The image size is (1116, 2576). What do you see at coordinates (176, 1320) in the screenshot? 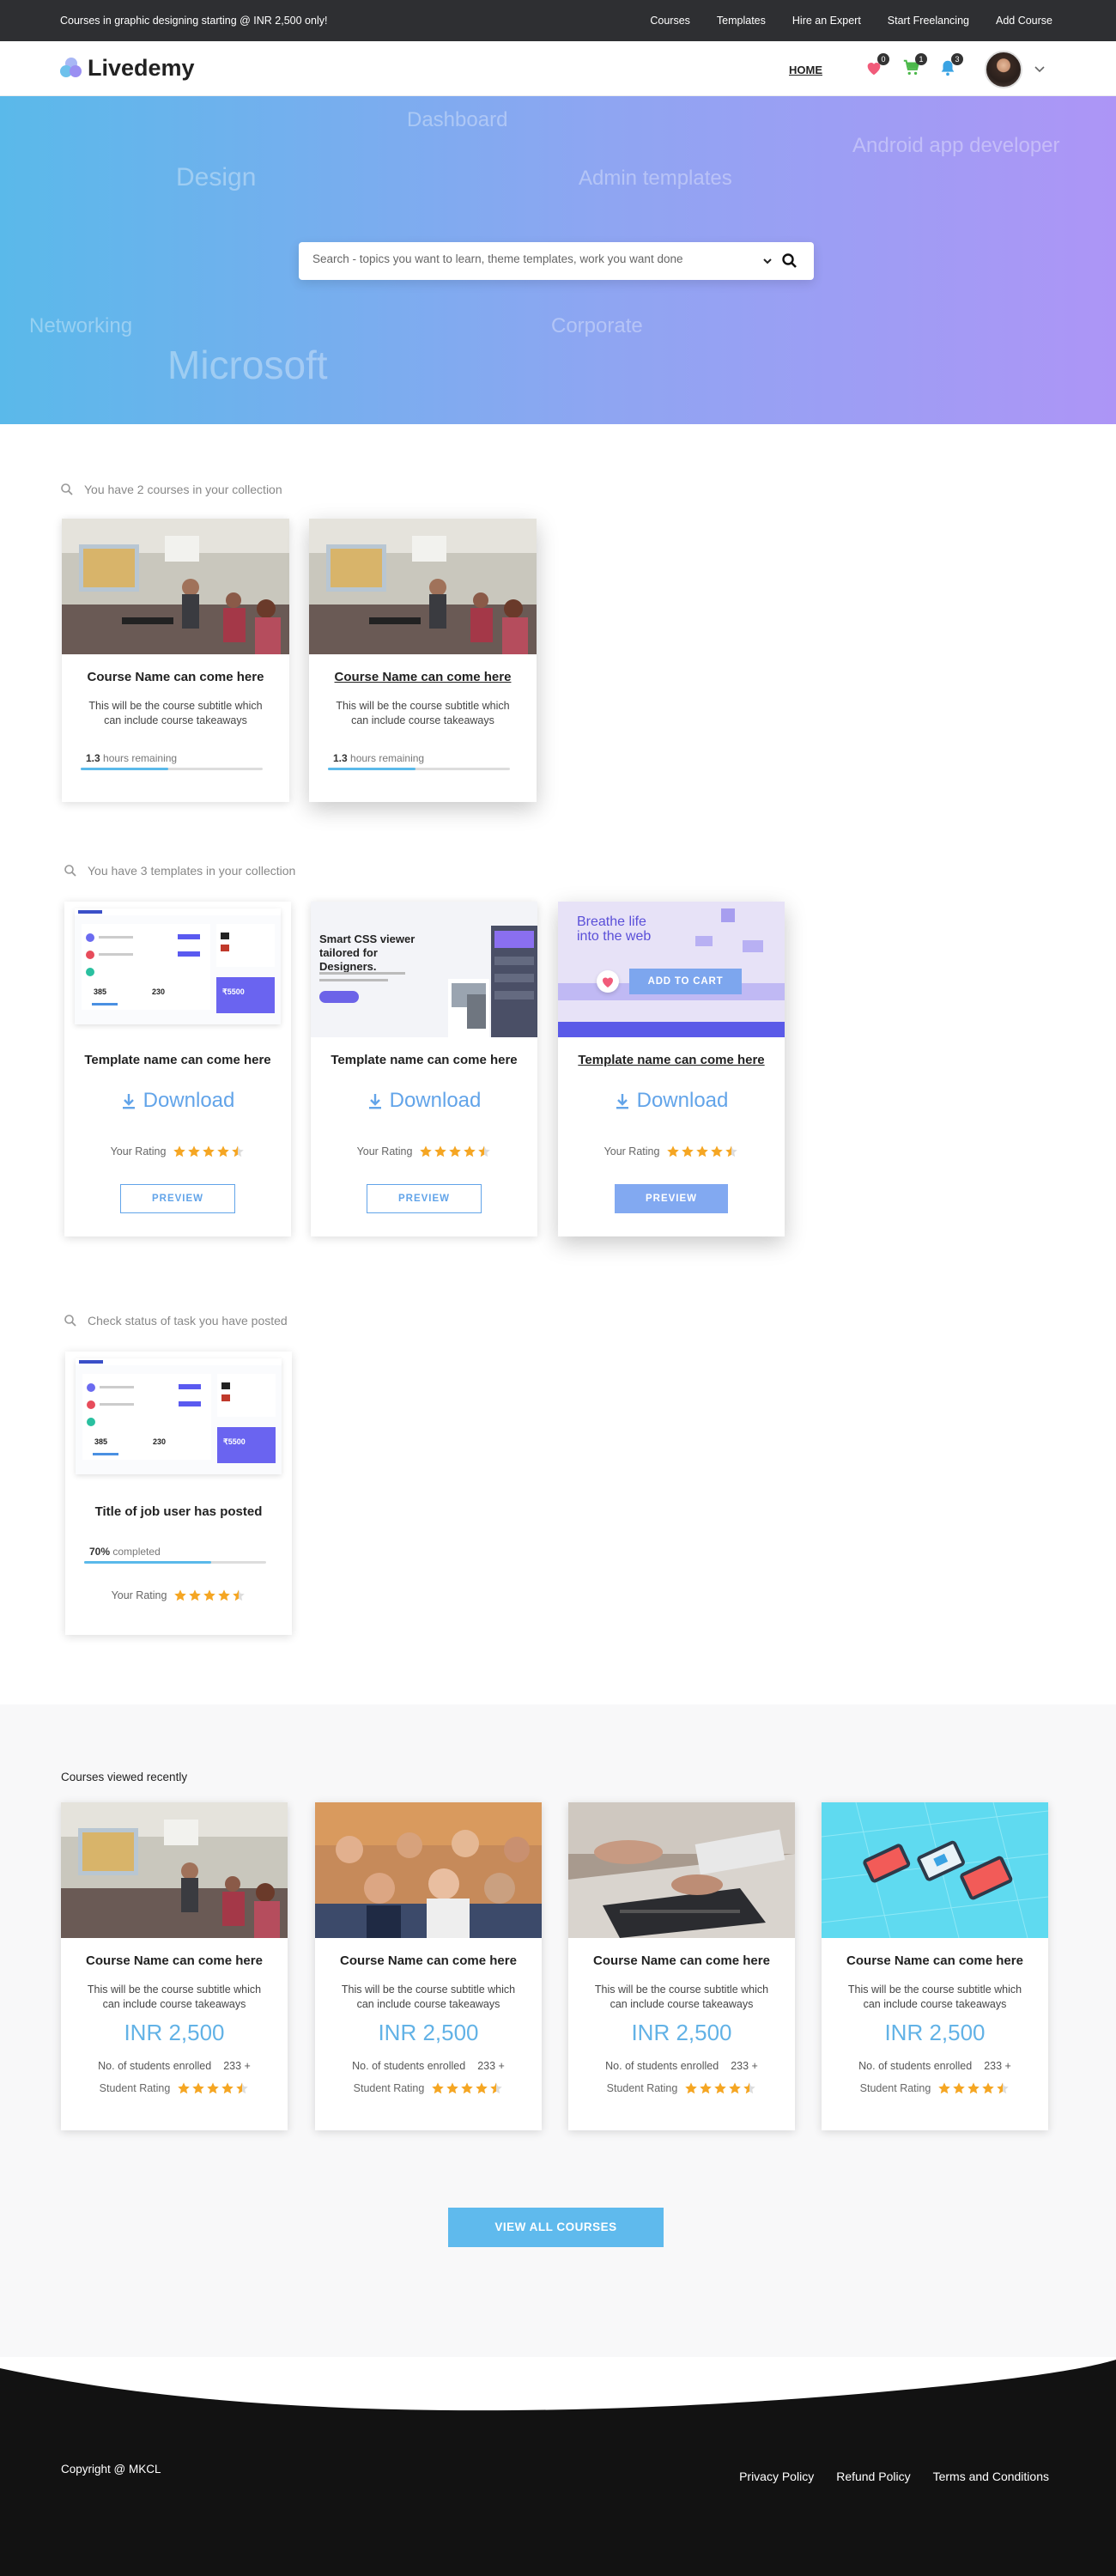
I see `tasks-heading: Check status of task you have posted` at bounding box center [176, 1320].